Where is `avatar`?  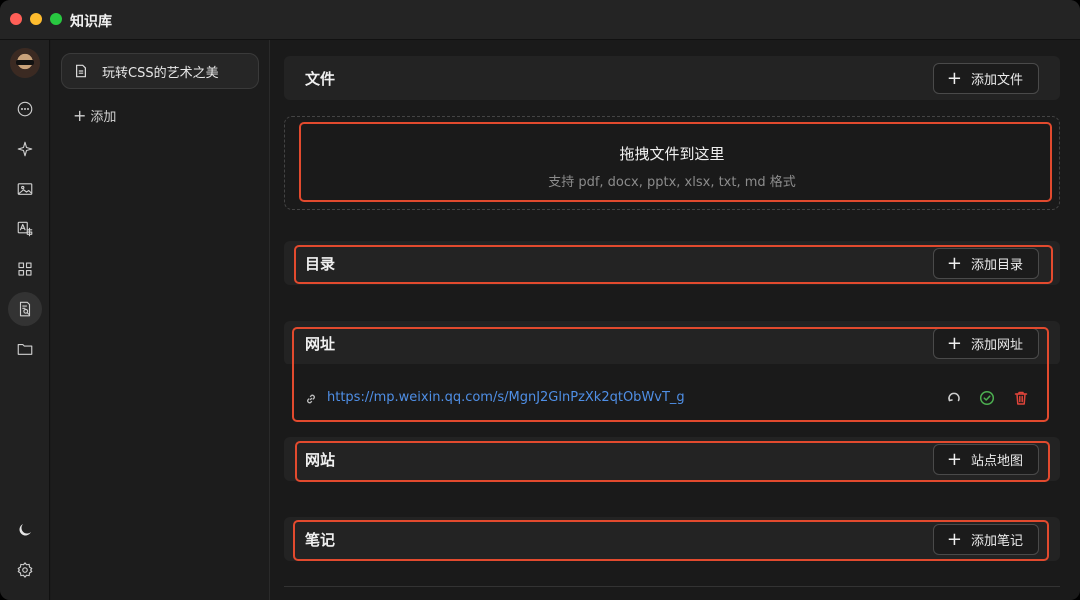
avatar is located at coordinates (25, 63).